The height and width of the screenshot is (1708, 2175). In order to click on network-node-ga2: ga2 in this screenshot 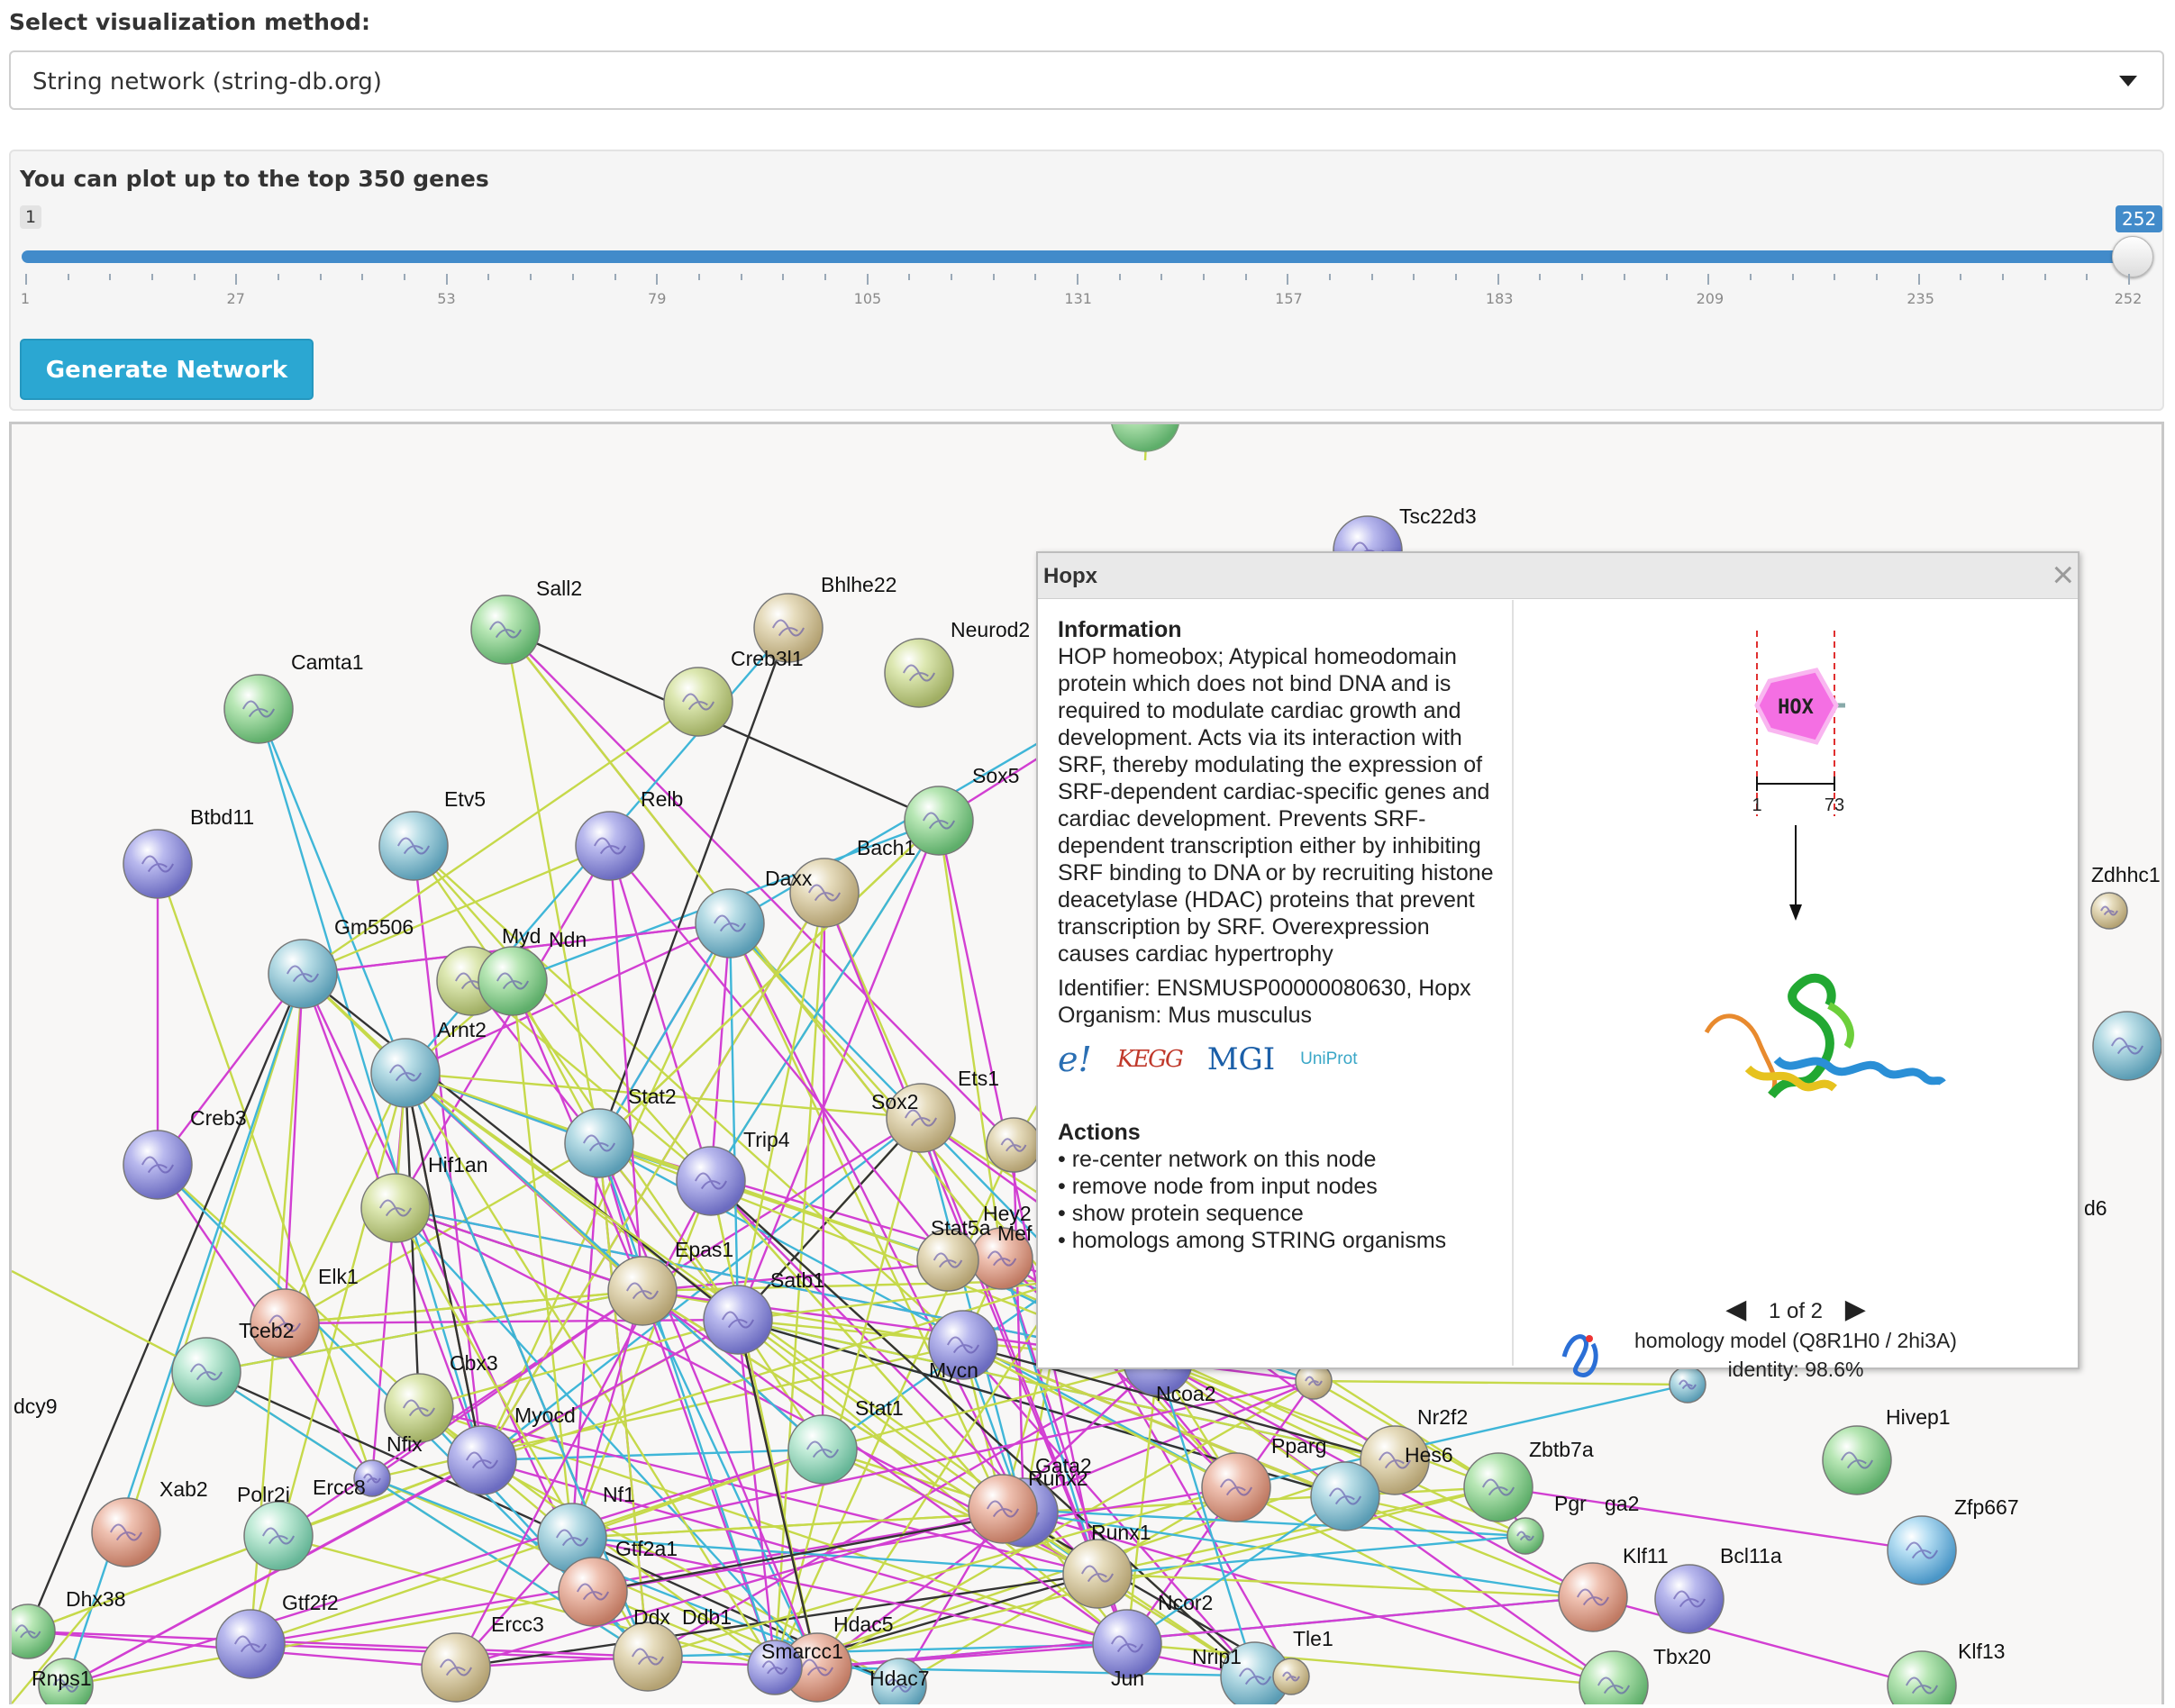, I will do `click(1622, 1503)`.